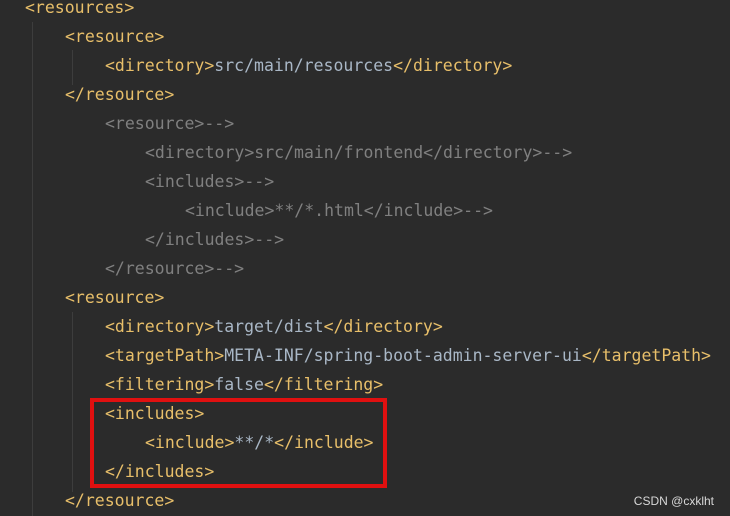 This screenshot has width=730, height=516. What do you see at coordinates (323, 384) in the screenshot?
I see `xml-close-tag: </filtering>` at bounding box center [323, 384].